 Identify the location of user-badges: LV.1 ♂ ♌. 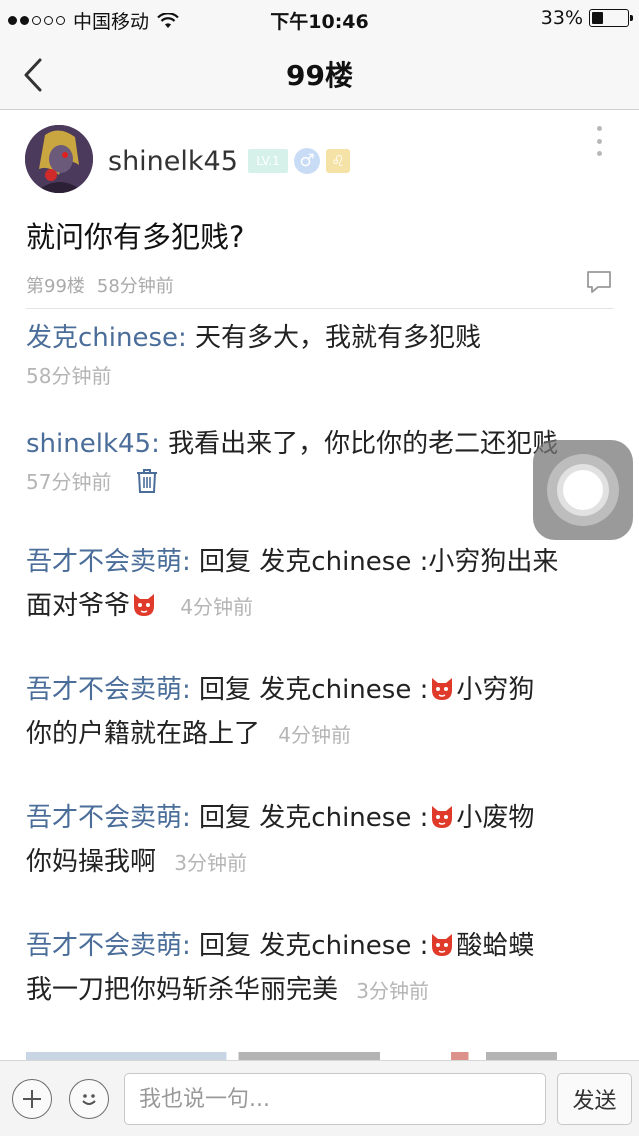
(299, 161).